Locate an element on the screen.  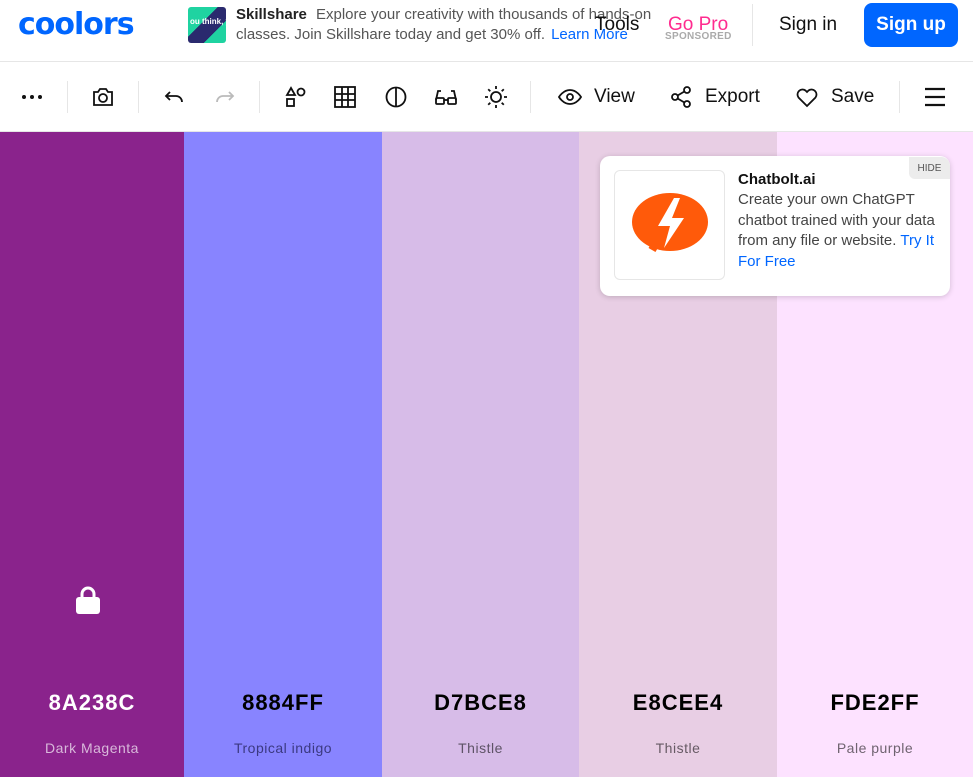
grid-icon is located at coordinates (345, 97).